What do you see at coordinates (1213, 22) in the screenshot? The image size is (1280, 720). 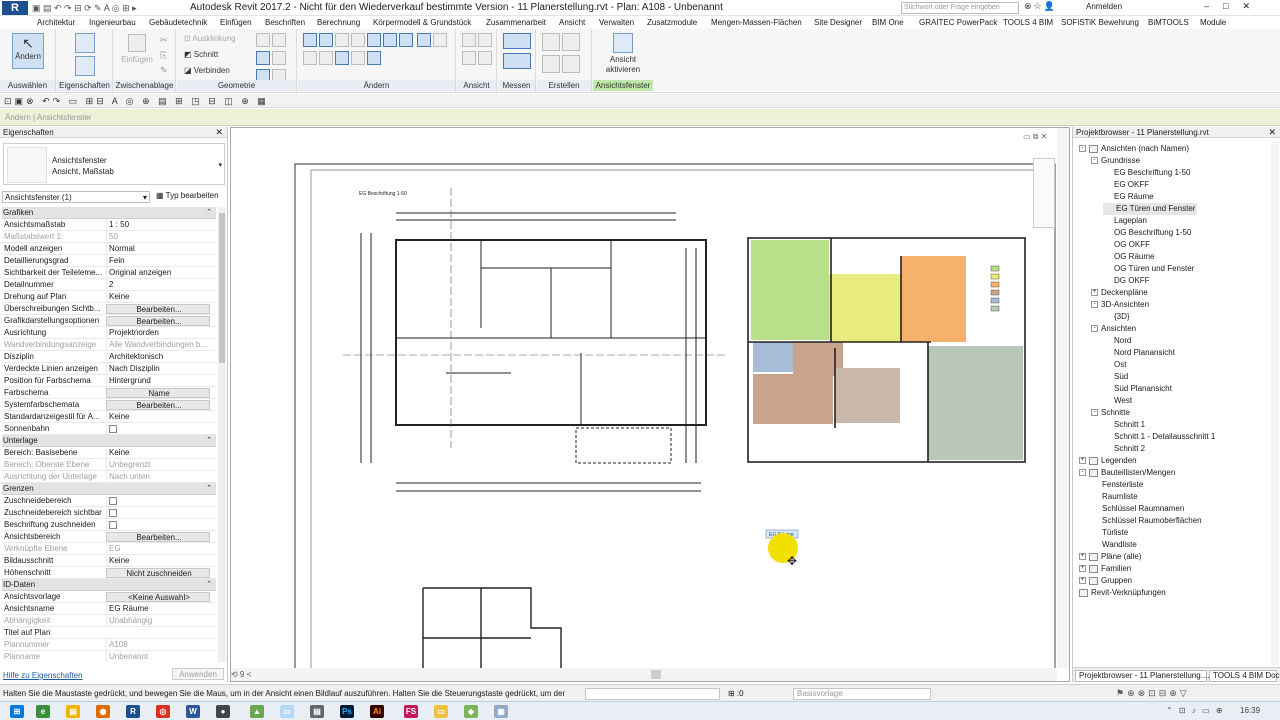 I see `ribbon-tab-18: Module` at bounding box center [1213, 22].